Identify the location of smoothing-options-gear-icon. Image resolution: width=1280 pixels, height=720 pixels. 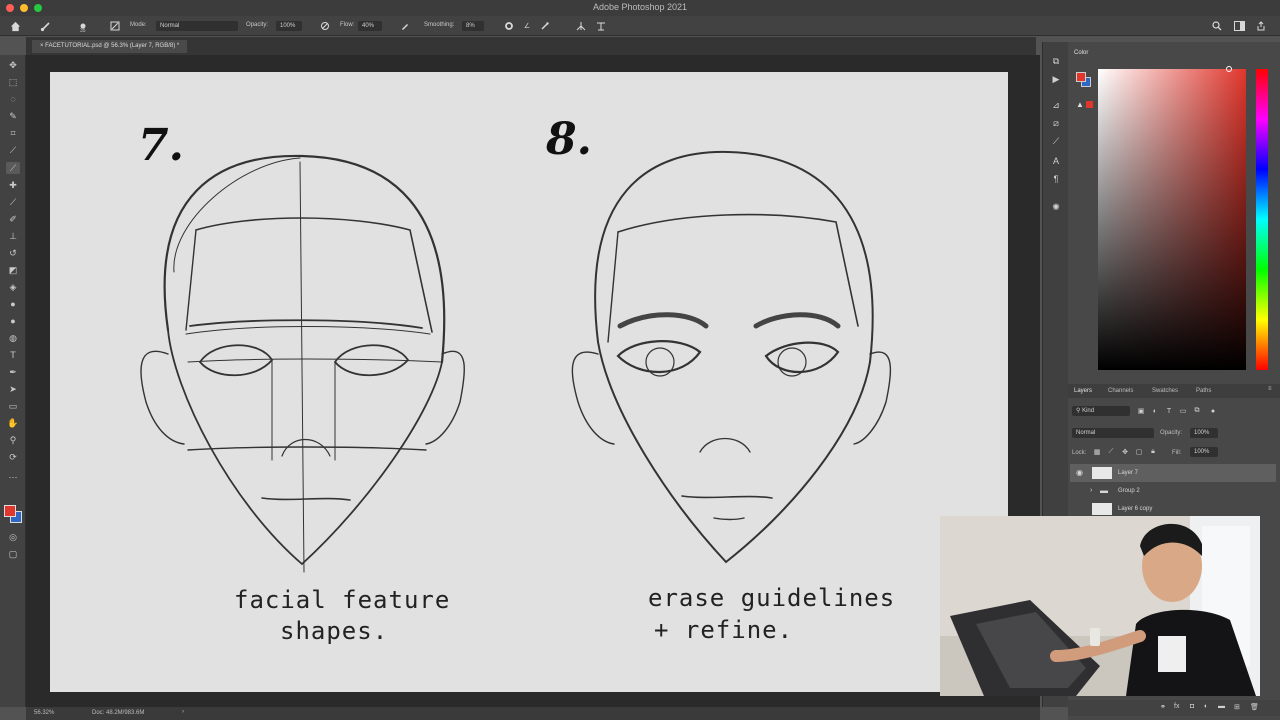
(509, 26).